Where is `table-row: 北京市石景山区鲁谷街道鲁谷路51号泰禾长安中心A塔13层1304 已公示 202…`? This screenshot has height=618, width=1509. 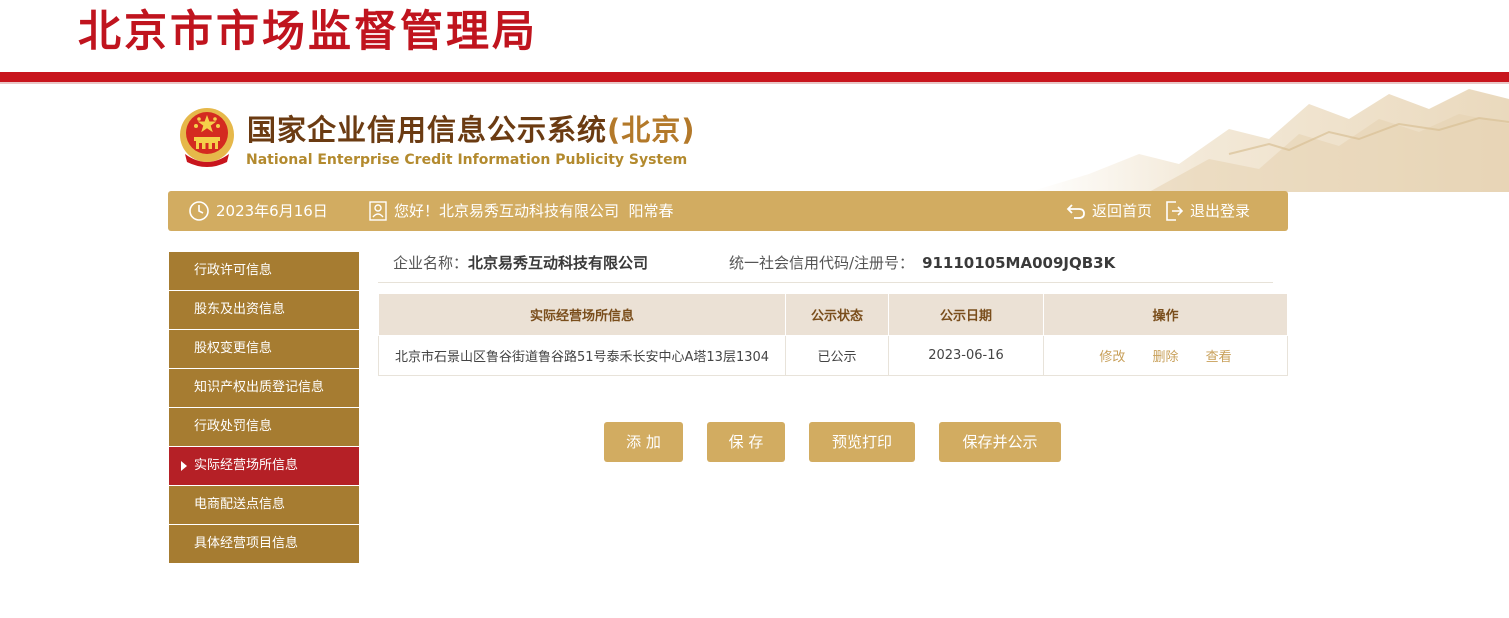 table-row: 北京市石景山区鲁谷街道鲁谷路51号泰禾长安中心A塔13层1304 已公示 202… is located at coordinates (833, 355).